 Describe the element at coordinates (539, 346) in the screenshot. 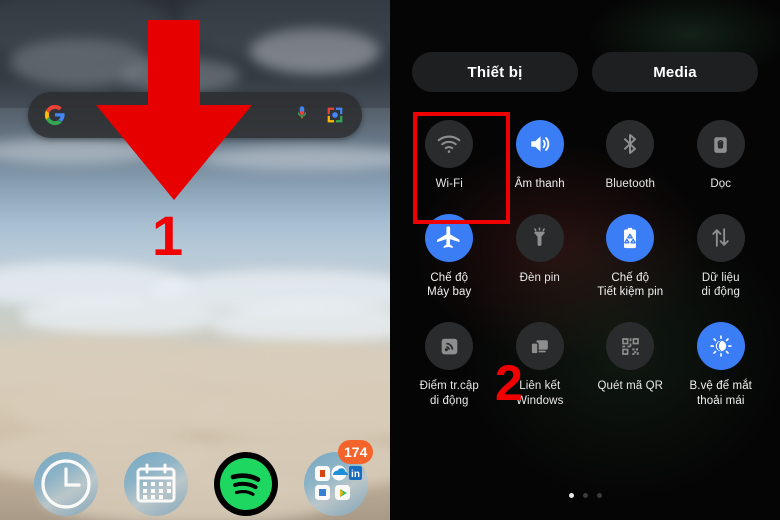

I see `link-windows-icon` at that location.